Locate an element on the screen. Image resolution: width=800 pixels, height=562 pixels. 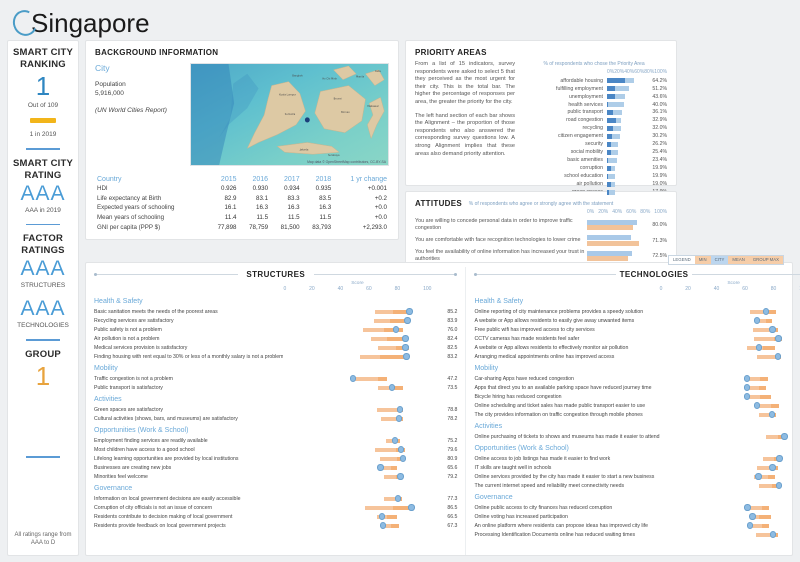
priority-area-label: road congestion is located at coordinates (584, 120).